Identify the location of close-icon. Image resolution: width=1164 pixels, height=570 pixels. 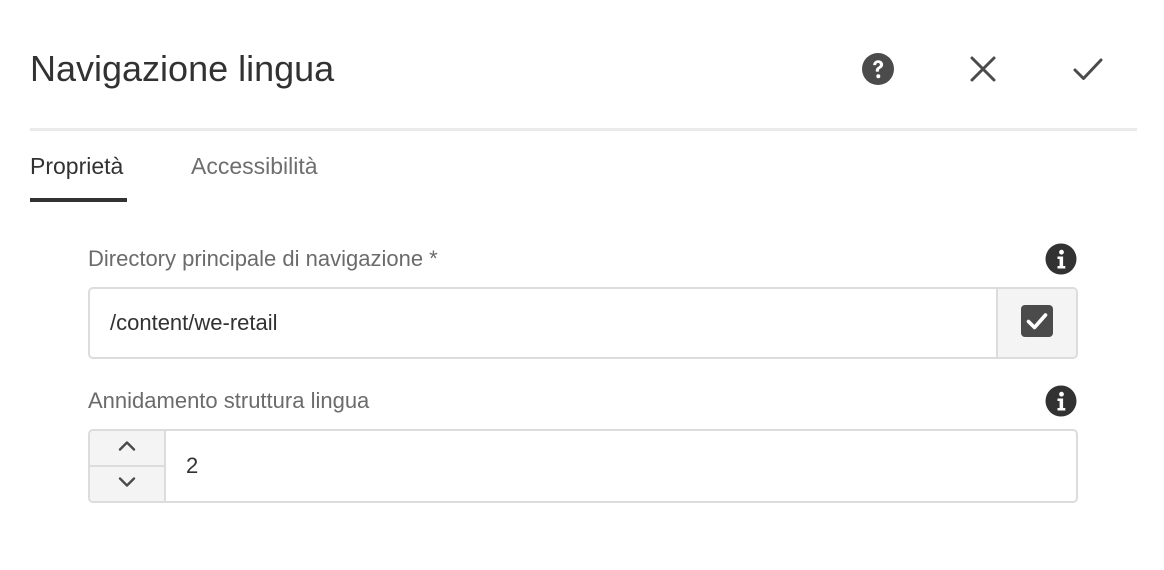
(983, 70).